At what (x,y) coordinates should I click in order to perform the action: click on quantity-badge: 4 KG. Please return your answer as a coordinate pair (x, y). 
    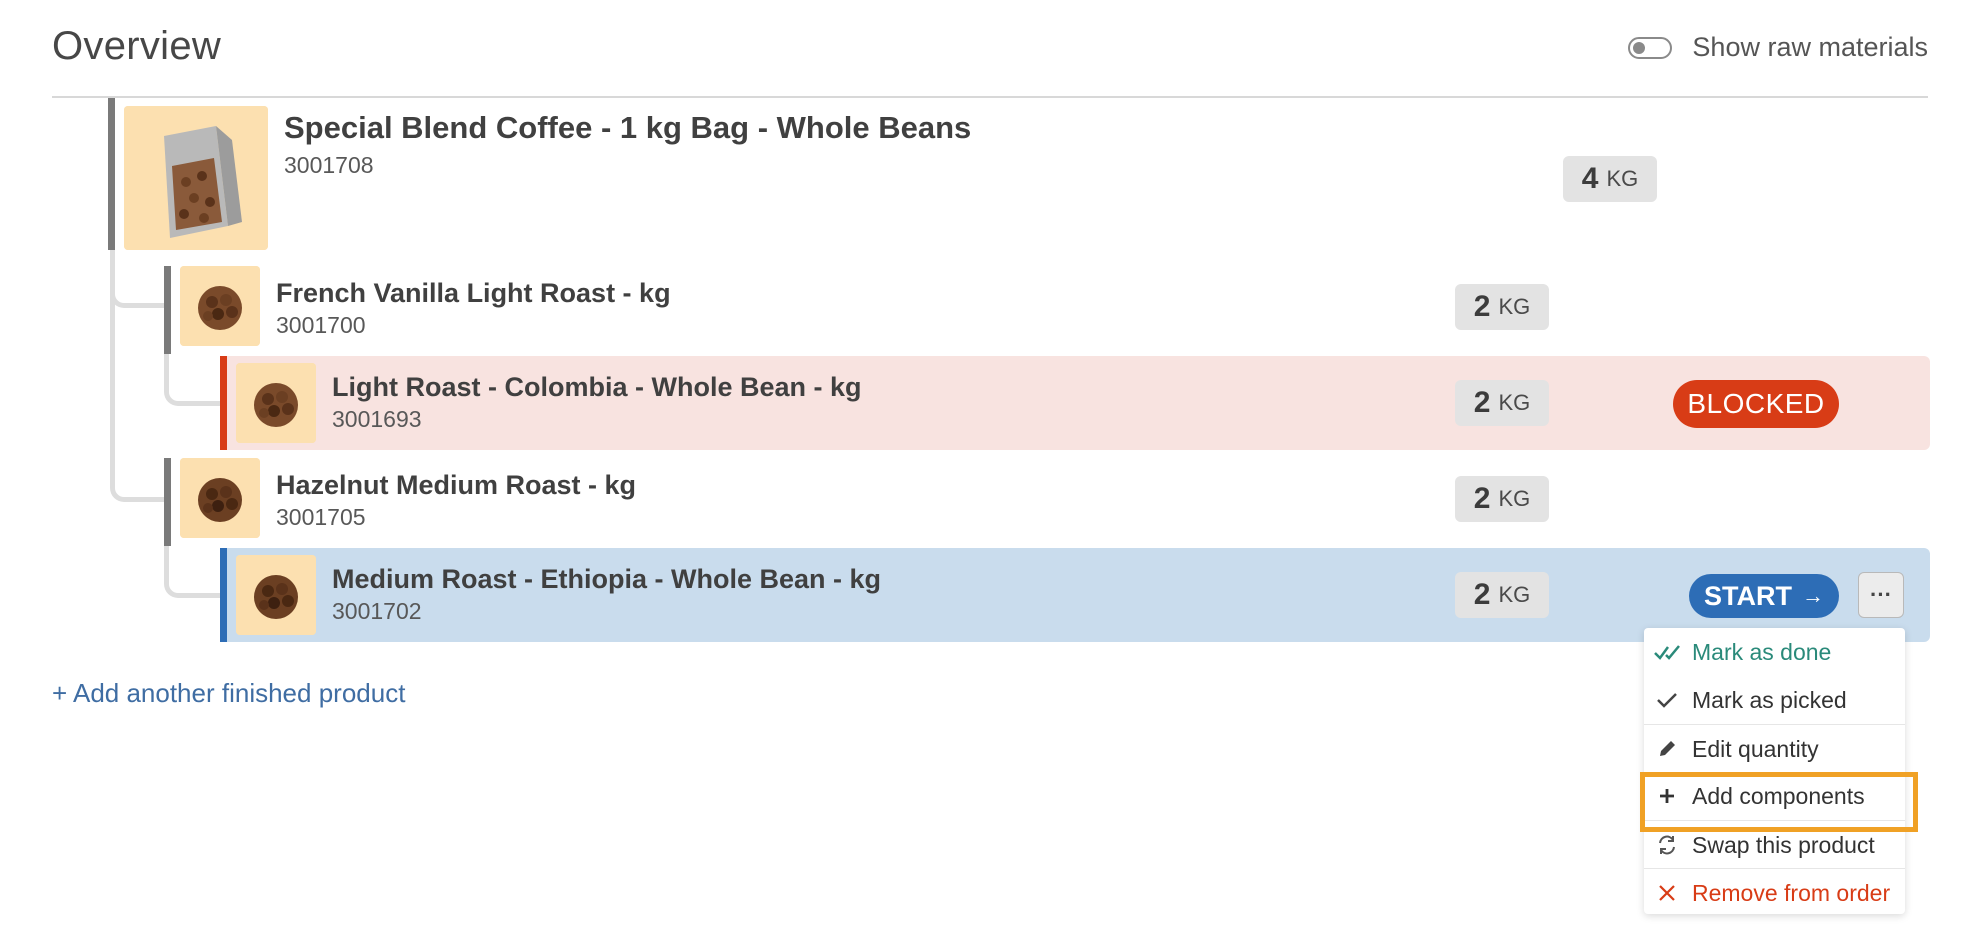
    Looking at the image, I should click on (1610, 179).